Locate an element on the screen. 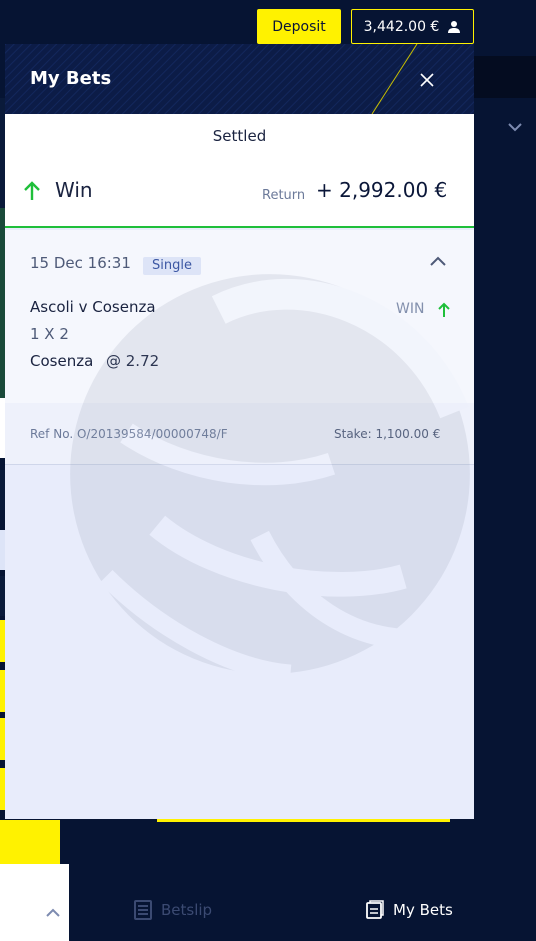  chevron-down-icon is located at coordinates (515, 127).